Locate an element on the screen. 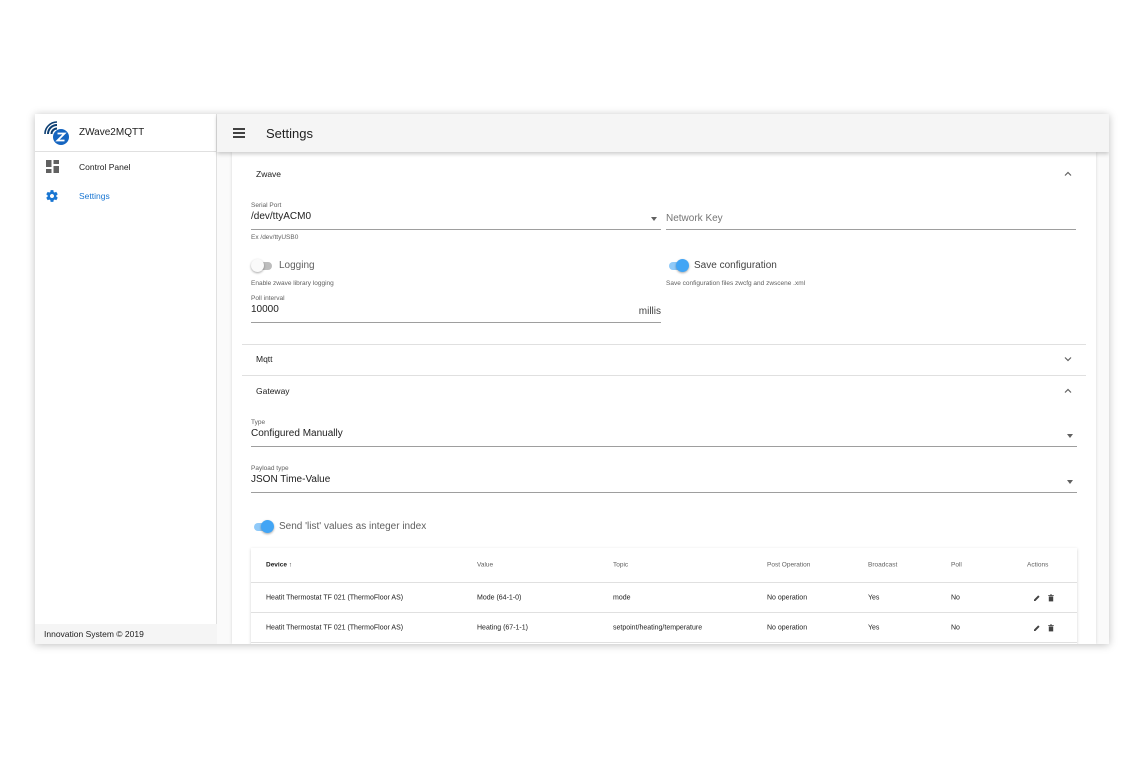 The width and height of the screenshot is (1144, 758). mqtt-panel-title: Mqtt is located at coordinates (264, 359).